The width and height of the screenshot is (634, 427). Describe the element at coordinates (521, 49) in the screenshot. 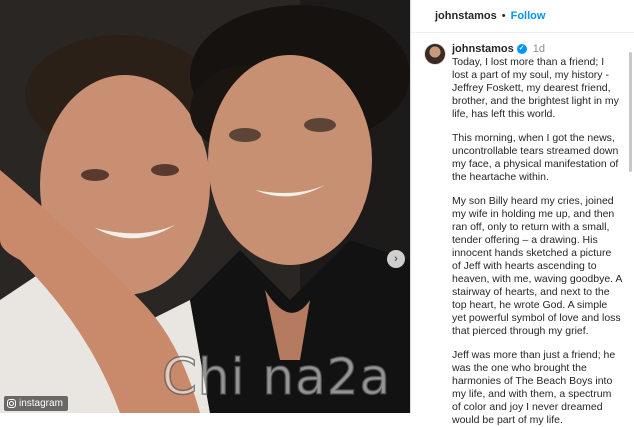

I see `verified-badge-icon: ✓` at that location.